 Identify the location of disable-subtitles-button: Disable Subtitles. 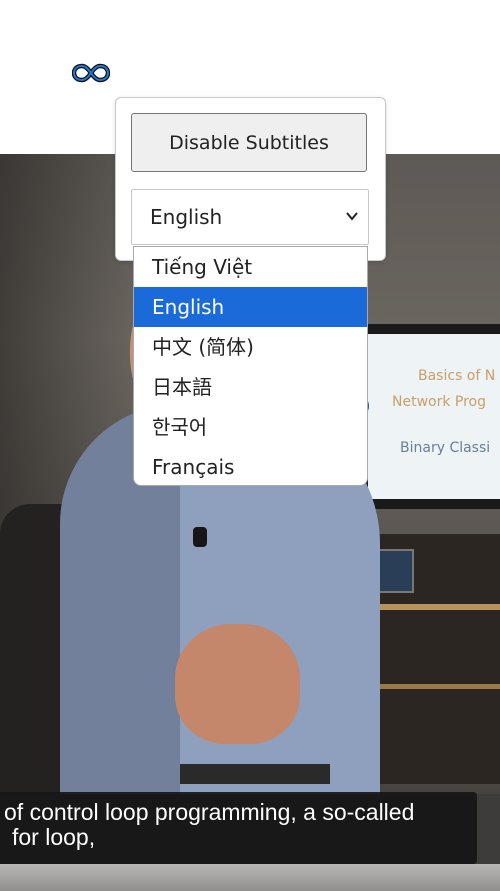
(249, 142).